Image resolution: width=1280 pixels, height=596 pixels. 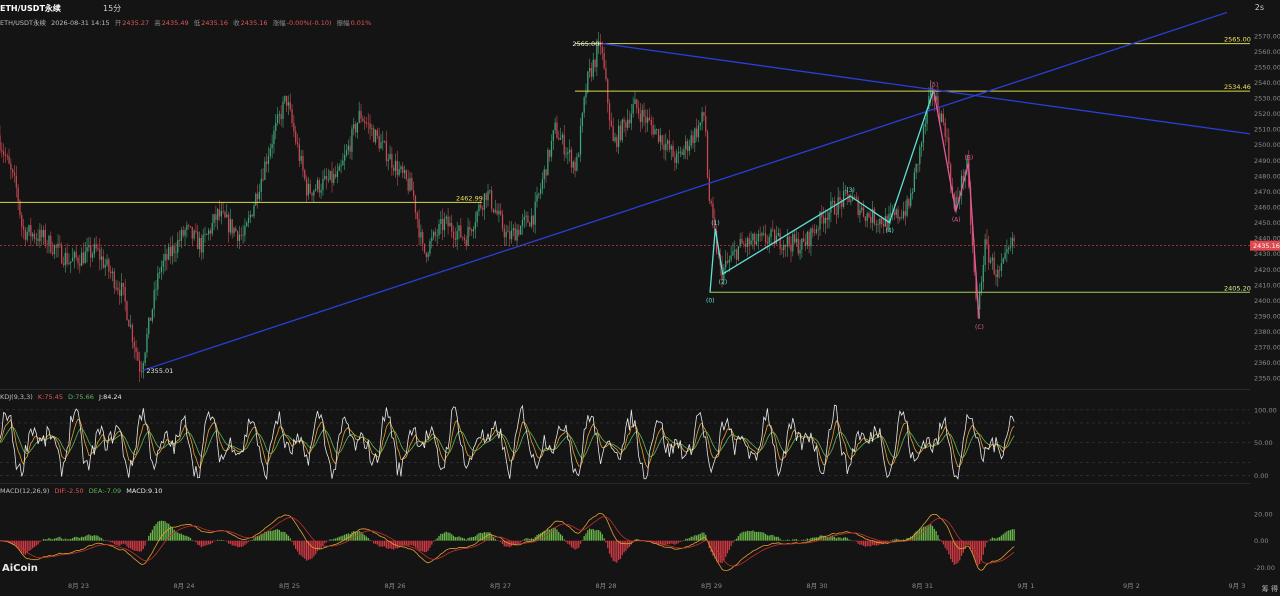 I want to click on corner-tools: 筹 得, so click(x=1270, y=589).